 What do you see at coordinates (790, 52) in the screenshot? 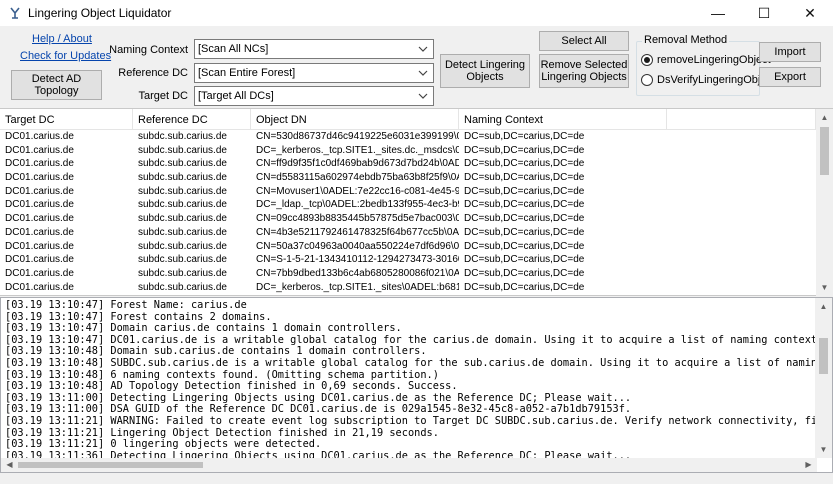
I see `import-button: Import` at bounding box center [790, 52].